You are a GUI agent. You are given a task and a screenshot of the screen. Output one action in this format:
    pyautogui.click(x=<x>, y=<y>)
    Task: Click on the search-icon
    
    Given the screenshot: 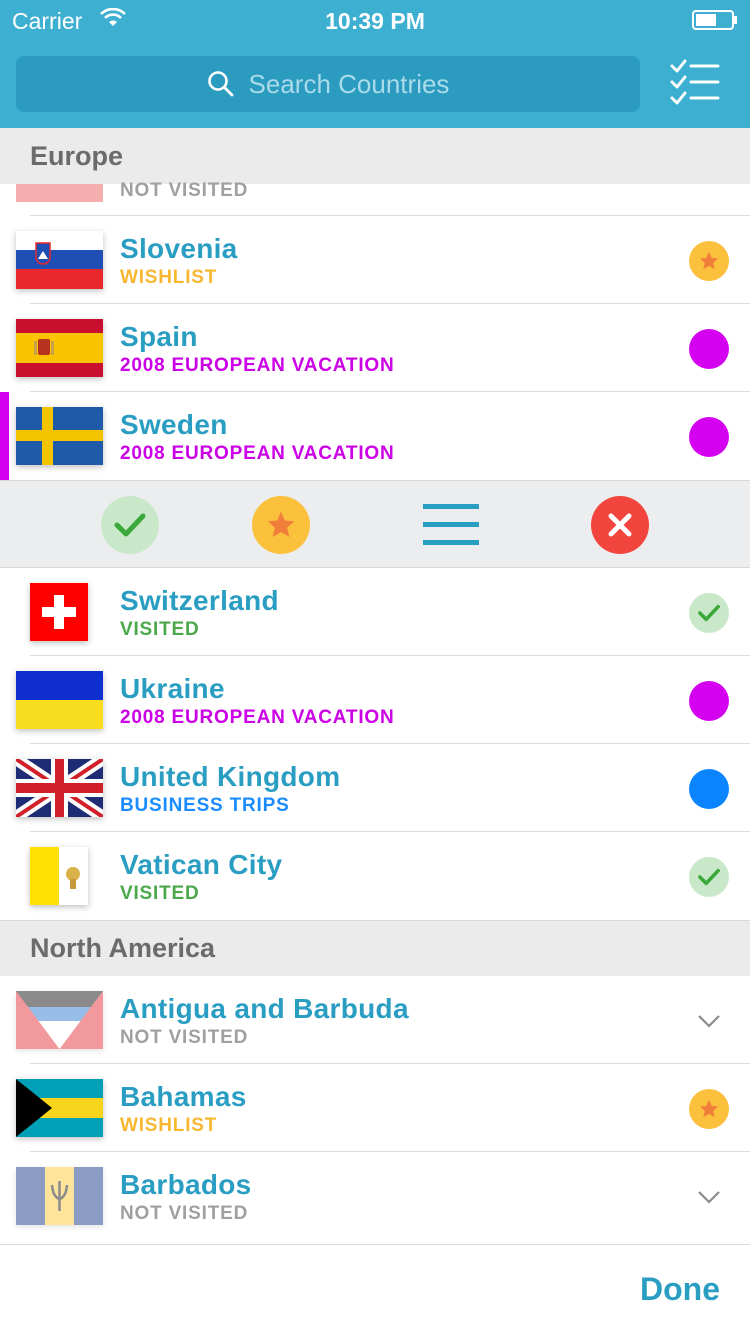 What is the action you would take?
    pyautogui.click(x=220, y=84)
    